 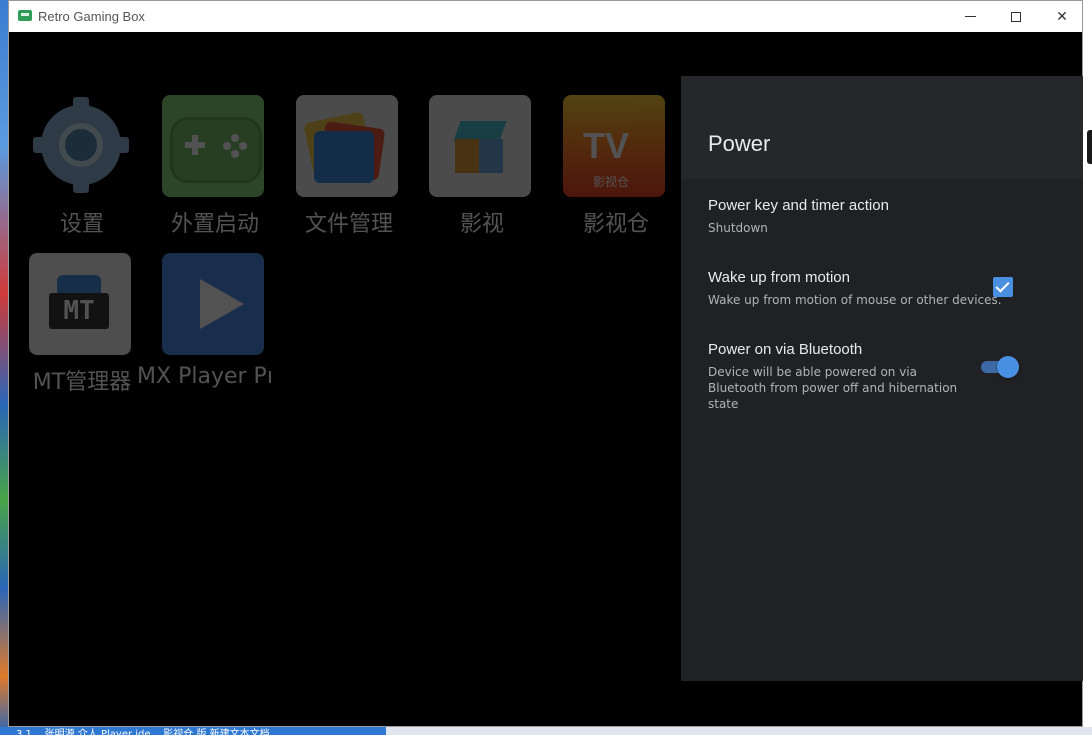 I want to click on app-mt-manager: MT MT管理器, so click(x=72, y=328).